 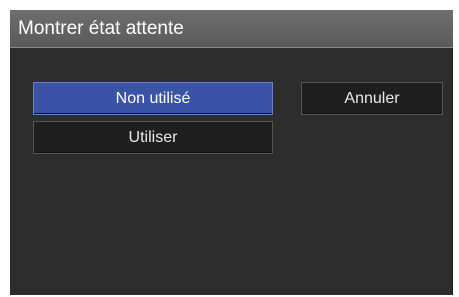 I want to click on option-non-utilise-button: Non utilisé, so click(x=153, y=98).